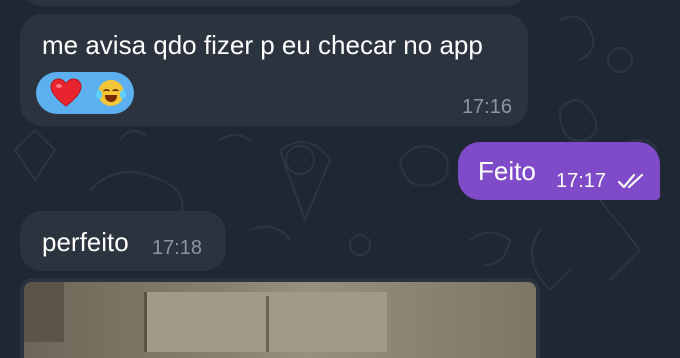 The height and width of the screenshot is (358, 680). Describe the element at coordinates (274, 3) in the screenshot. I see `previous-message-bubble` at that location.